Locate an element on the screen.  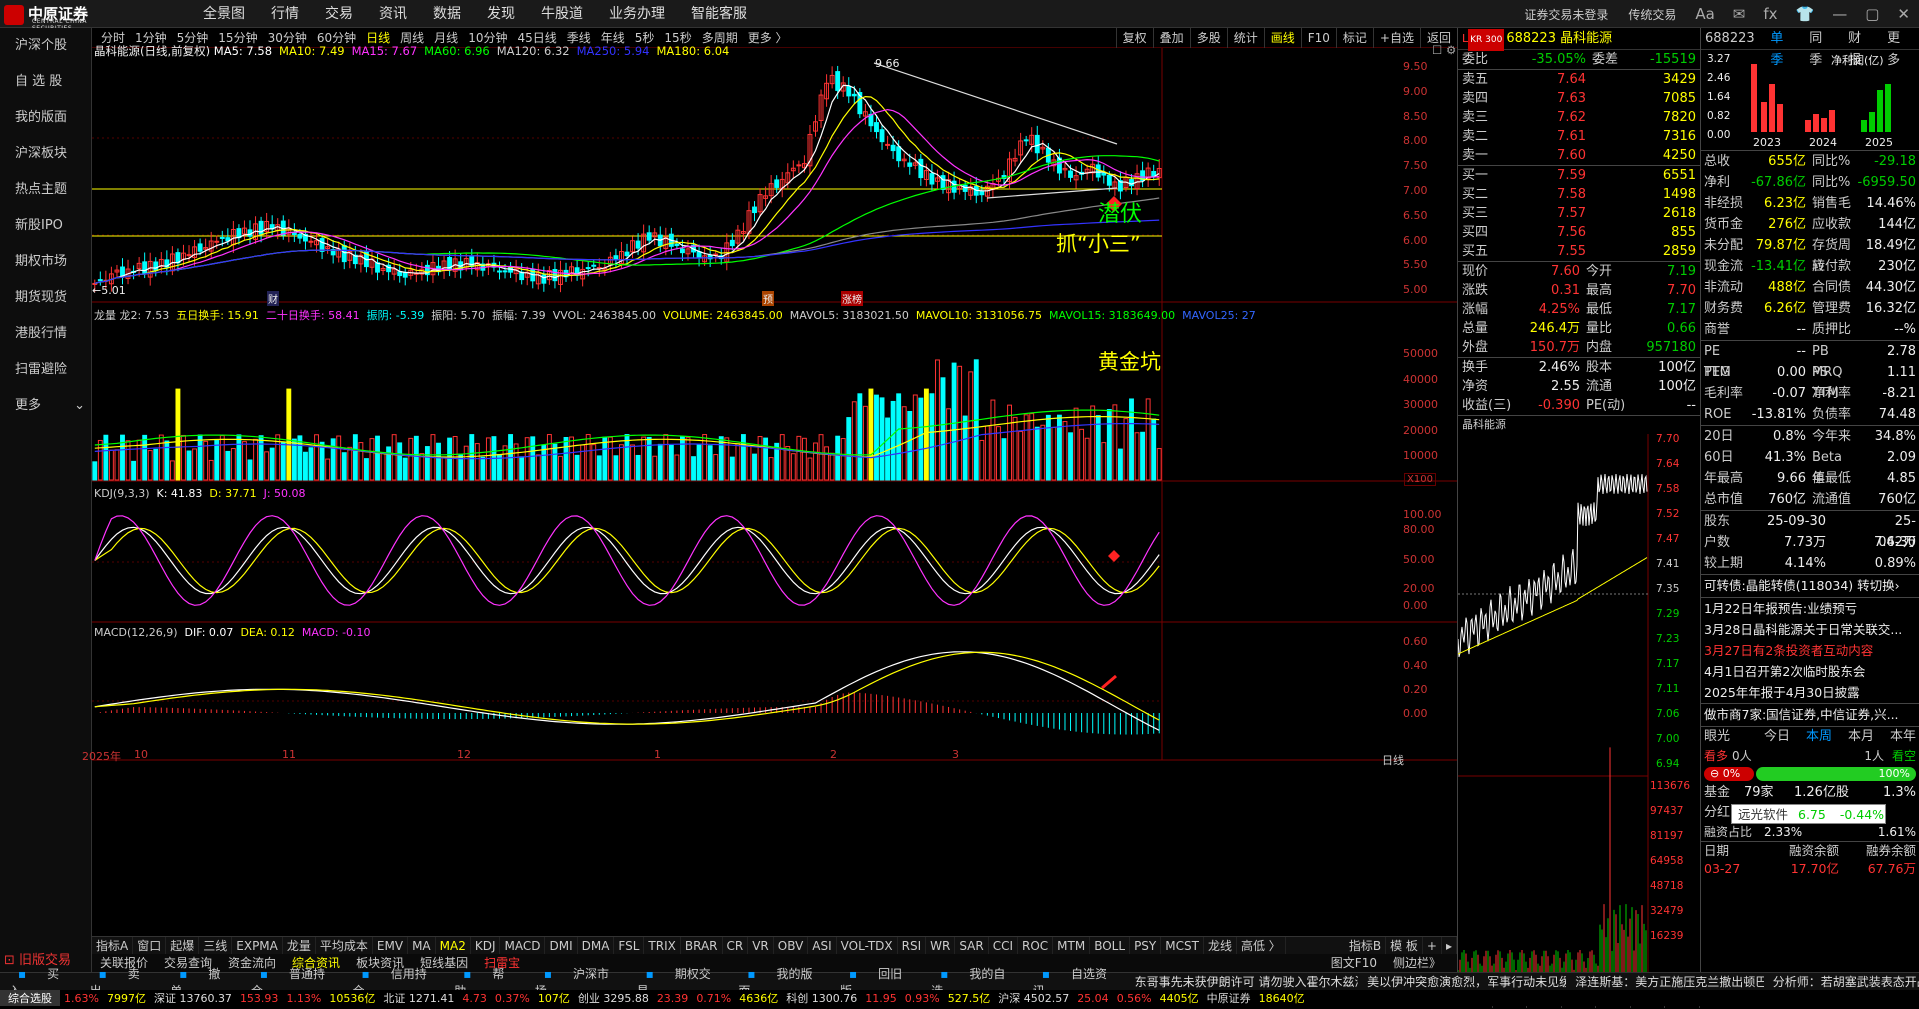
convertible-bond-link: 可转债:晶能转债(118034) 转切换› is located at coordinates (1810, 586).